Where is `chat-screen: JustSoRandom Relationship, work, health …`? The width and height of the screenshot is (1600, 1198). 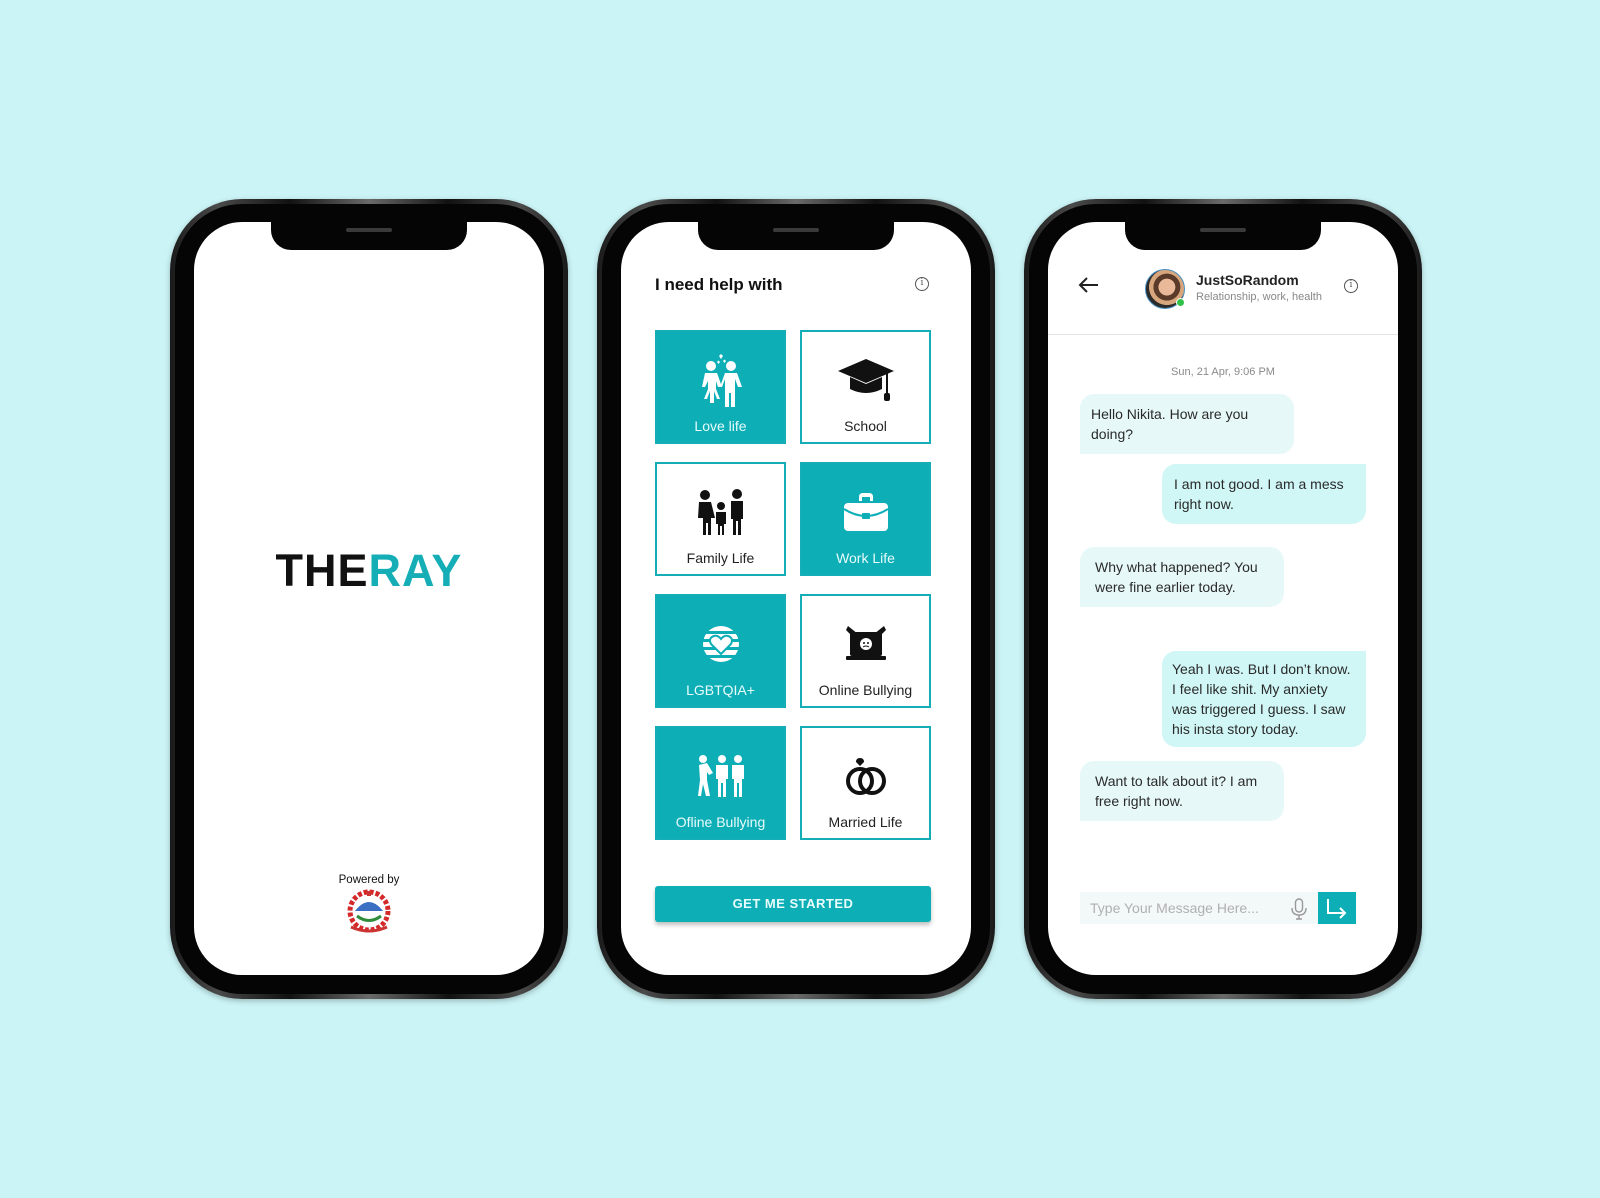
chat-screen: JustSoRandom Relationship, work, health … is located at coordinates (1223, 598).